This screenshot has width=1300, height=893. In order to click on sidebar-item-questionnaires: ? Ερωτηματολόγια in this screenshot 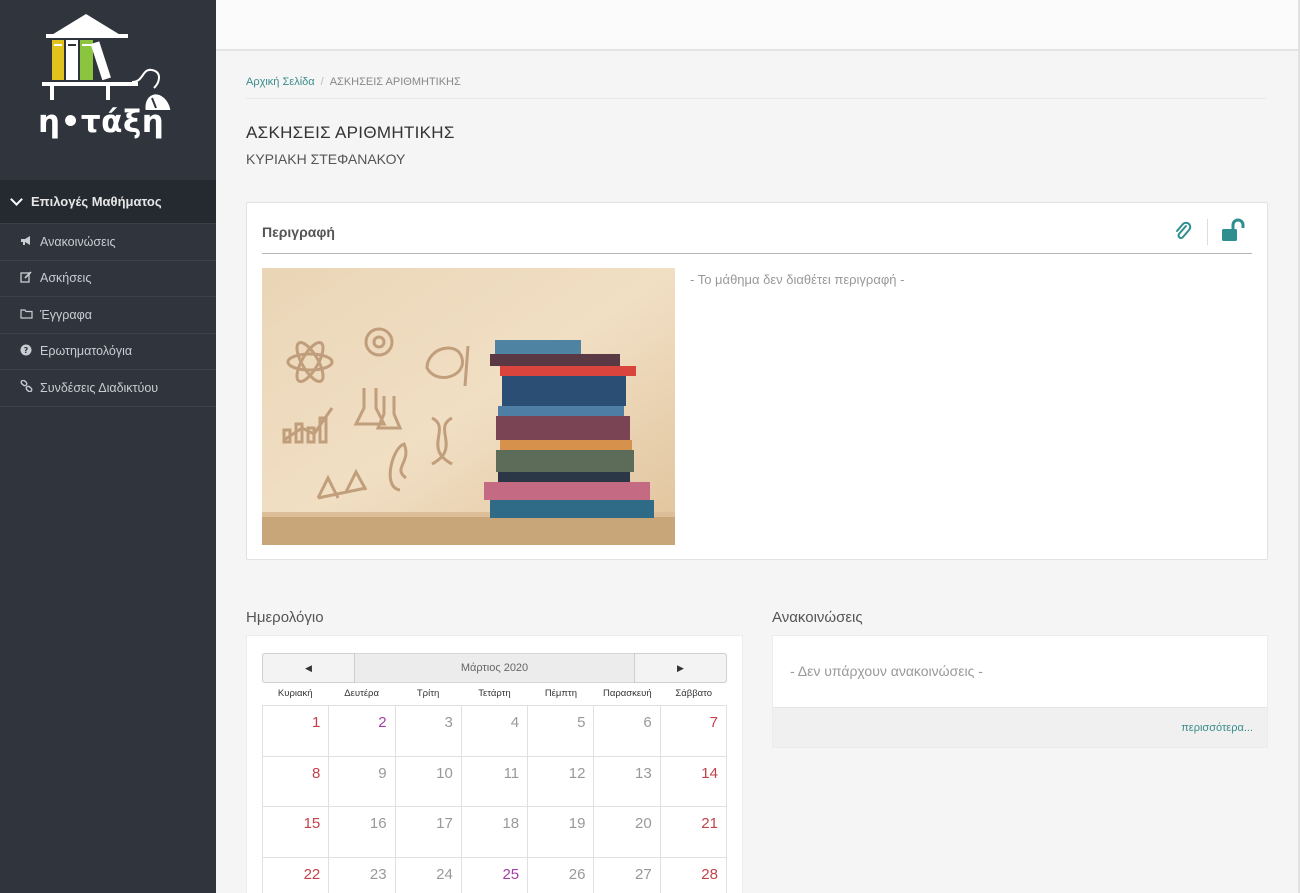, I will do `click(108, 352)`.